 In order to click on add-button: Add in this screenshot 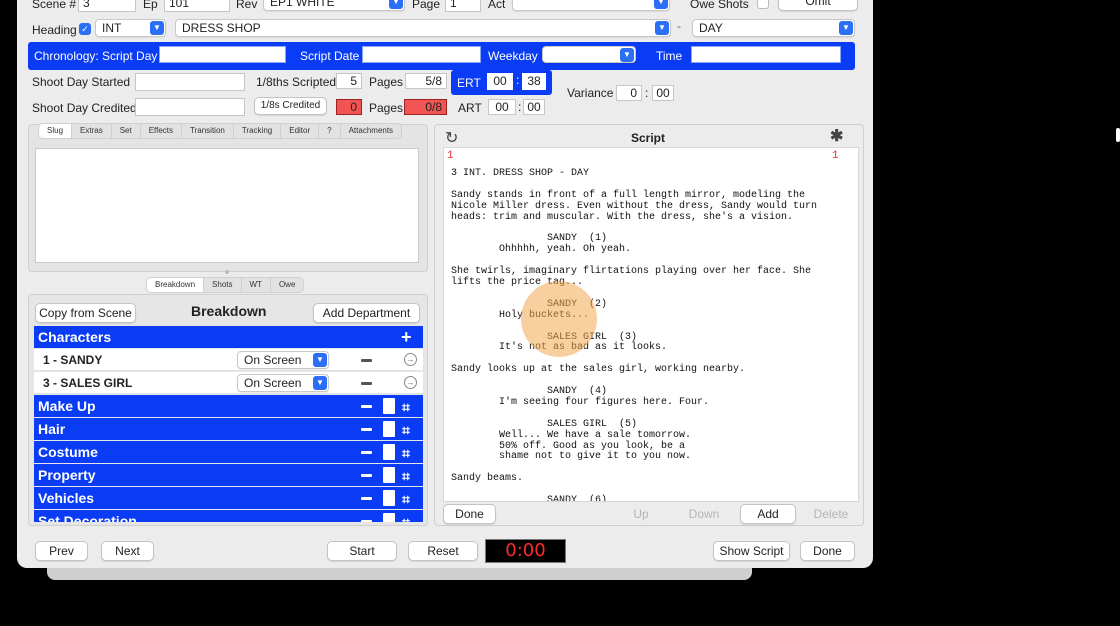, I will do `click(768, 514)`.